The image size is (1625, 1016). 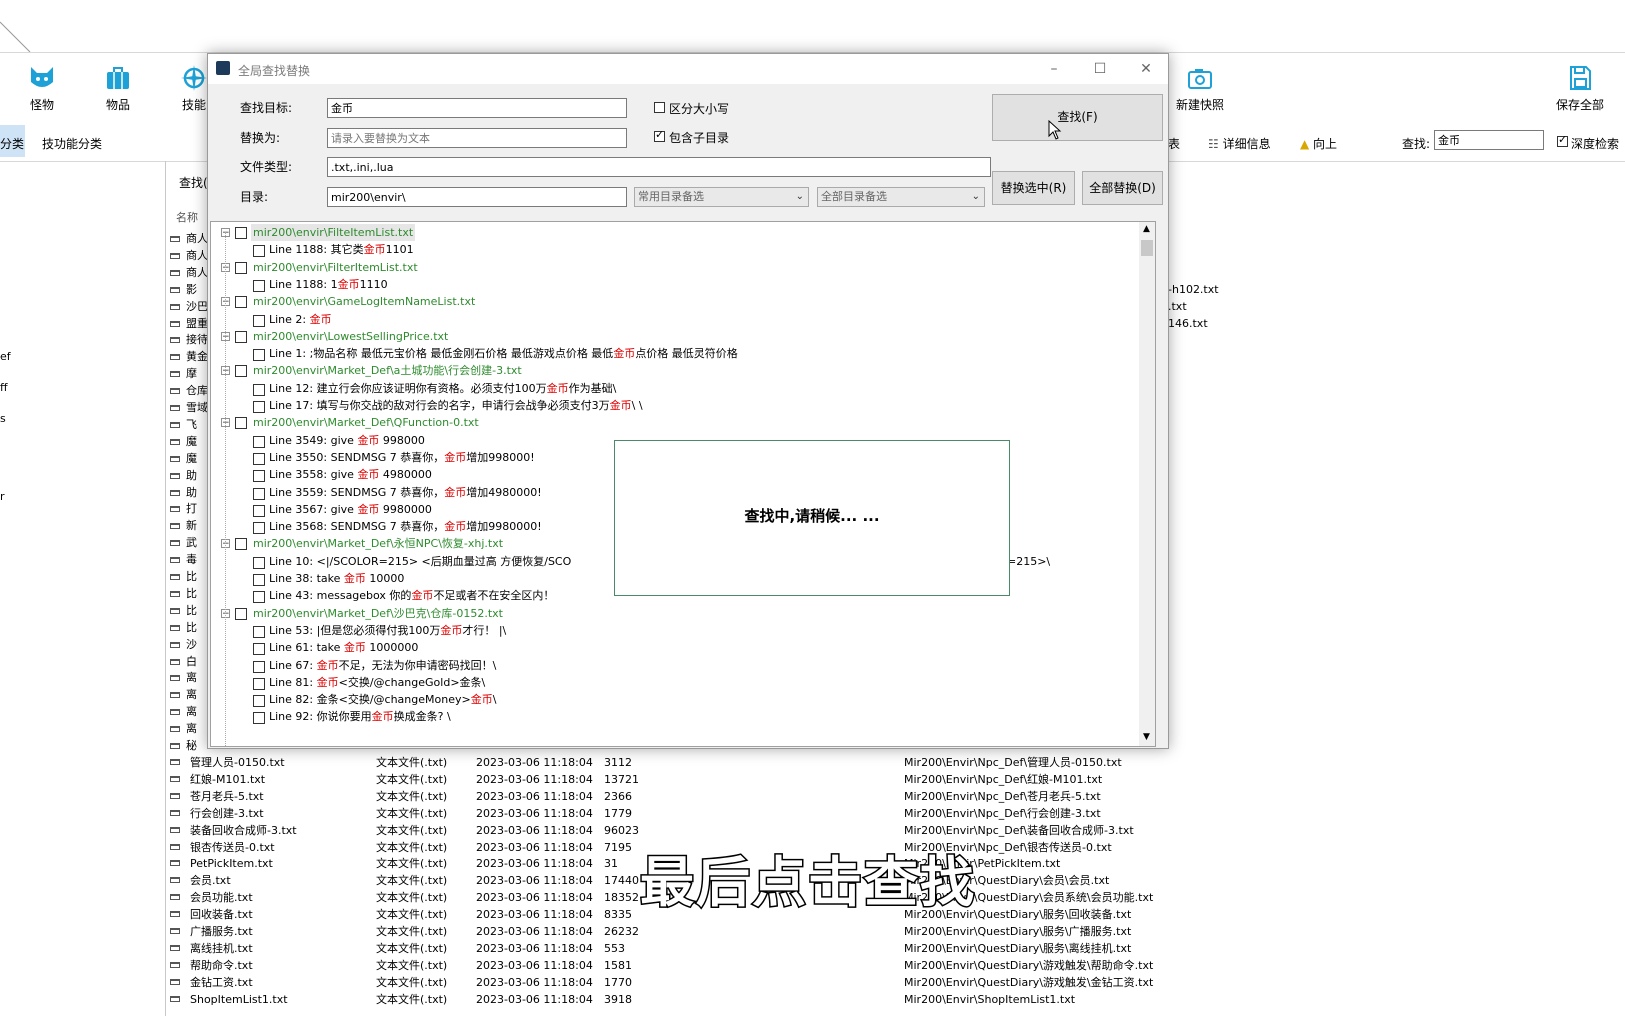 I want to click on all-dirs-dropdown: 全部目录备选 ⌄, so click(x=901, y=197).